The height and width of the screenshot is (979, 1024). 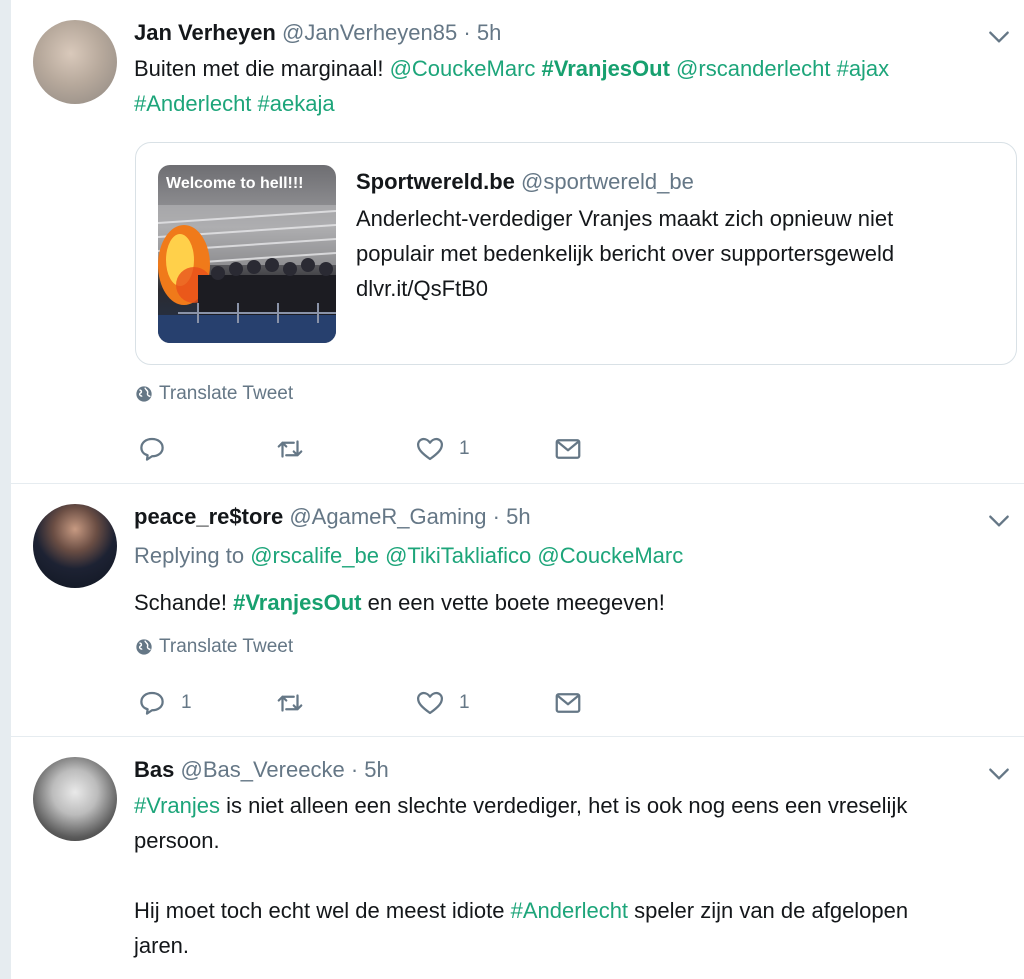 I want to click on tweet-text-plain: Buiten met die marginaal!, so click(x=262, y=68).